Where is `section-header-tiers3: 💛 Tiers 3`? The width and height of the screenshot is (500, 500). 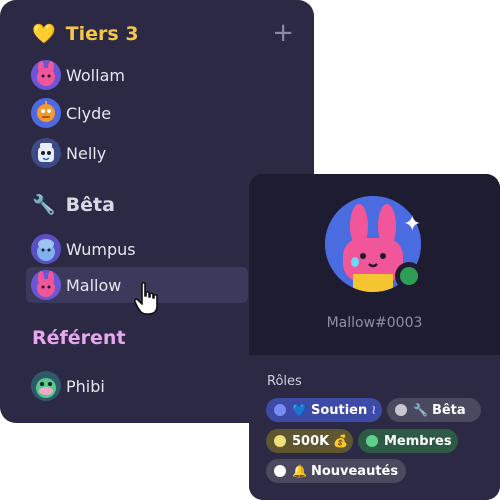
section-header-tiers3: 💛 Tiers 3 is located at coordinates (85, 34).